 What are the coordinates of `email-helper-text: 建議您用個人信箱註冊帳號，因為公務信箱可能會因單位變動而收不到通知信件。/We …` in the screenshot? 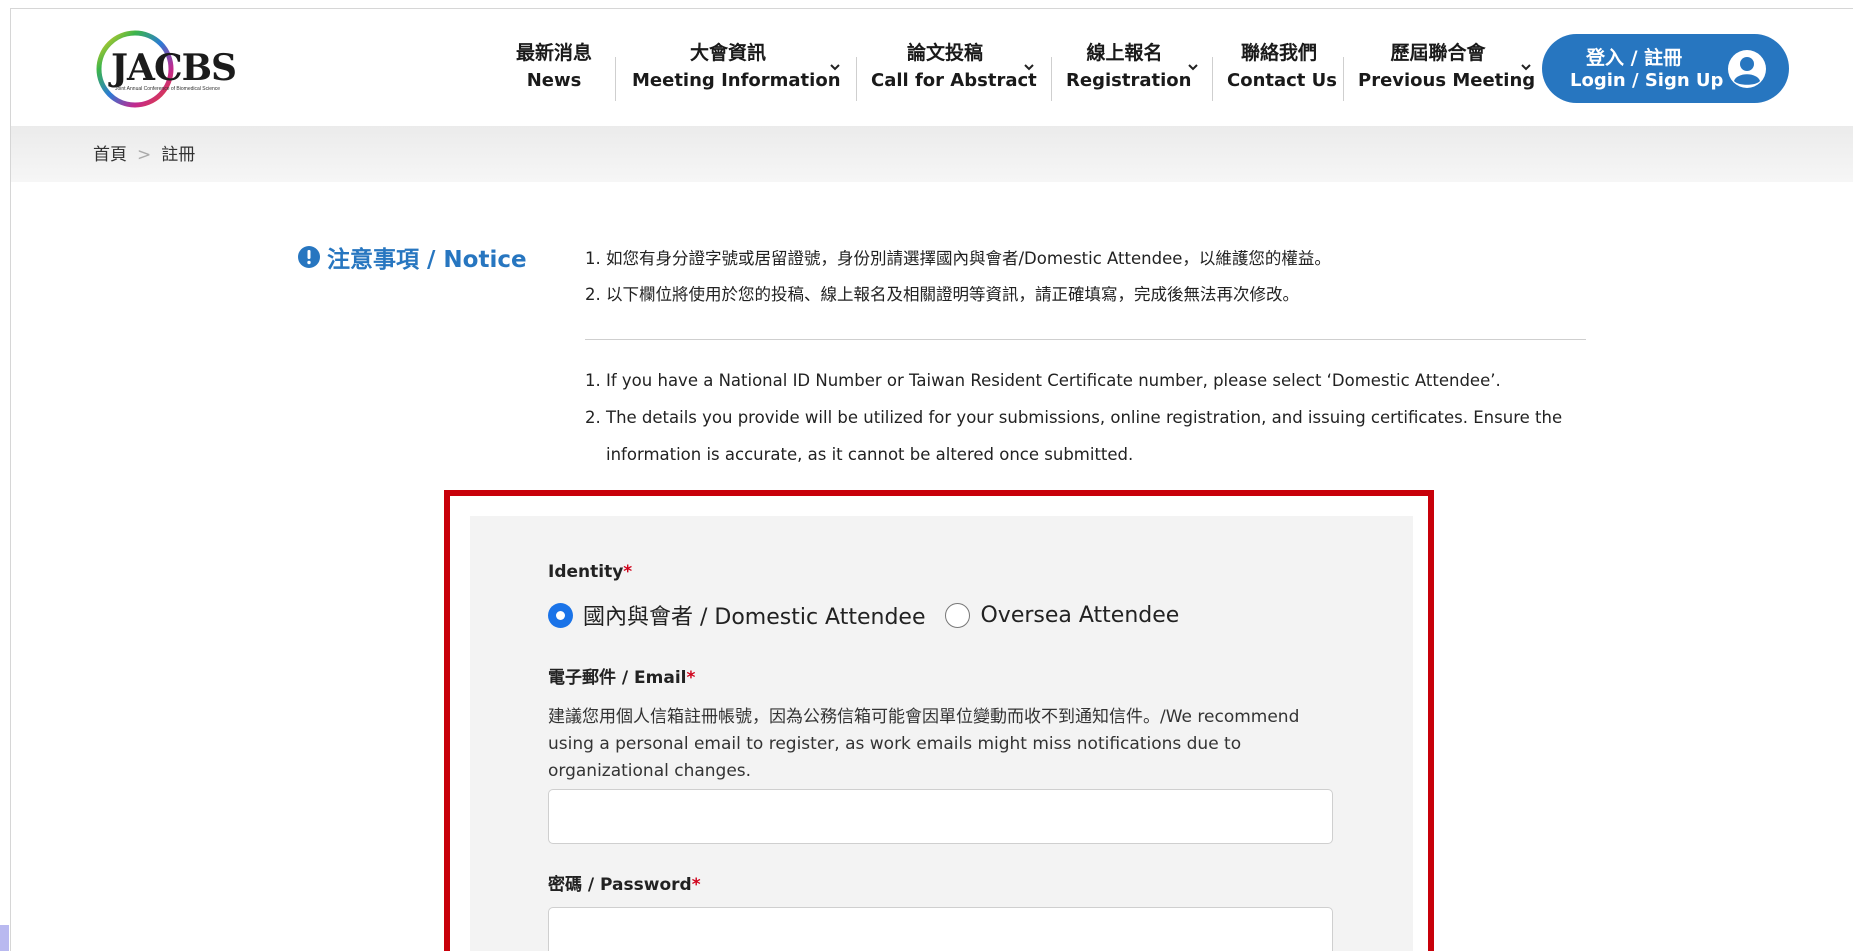 It's located at (924, 744).